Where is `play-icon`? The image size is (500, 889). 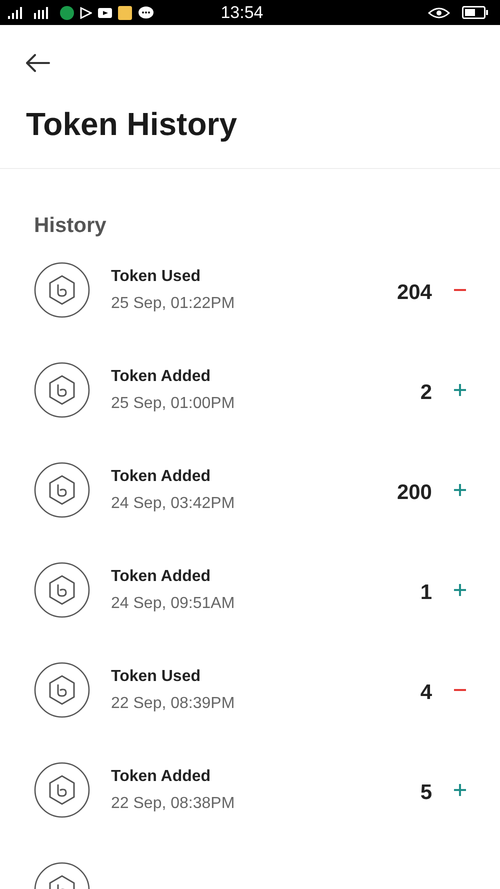 play-icon is located at coordinates (86, 12).